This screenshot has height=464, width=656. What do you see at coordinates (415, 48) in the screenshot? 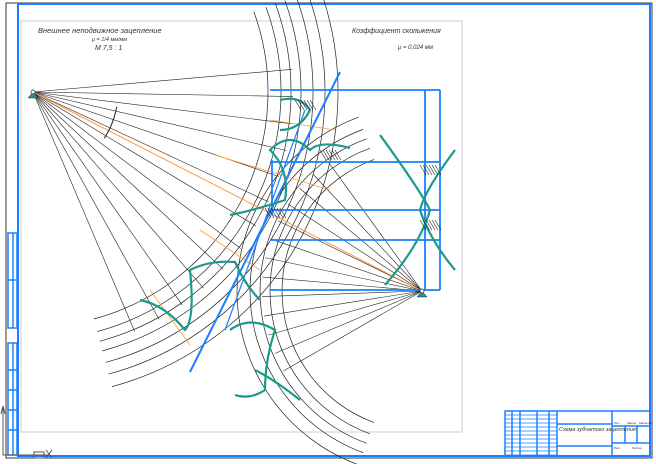
I see `right-scale: μ = 0,024 мм` at bounding box center [415, 48].